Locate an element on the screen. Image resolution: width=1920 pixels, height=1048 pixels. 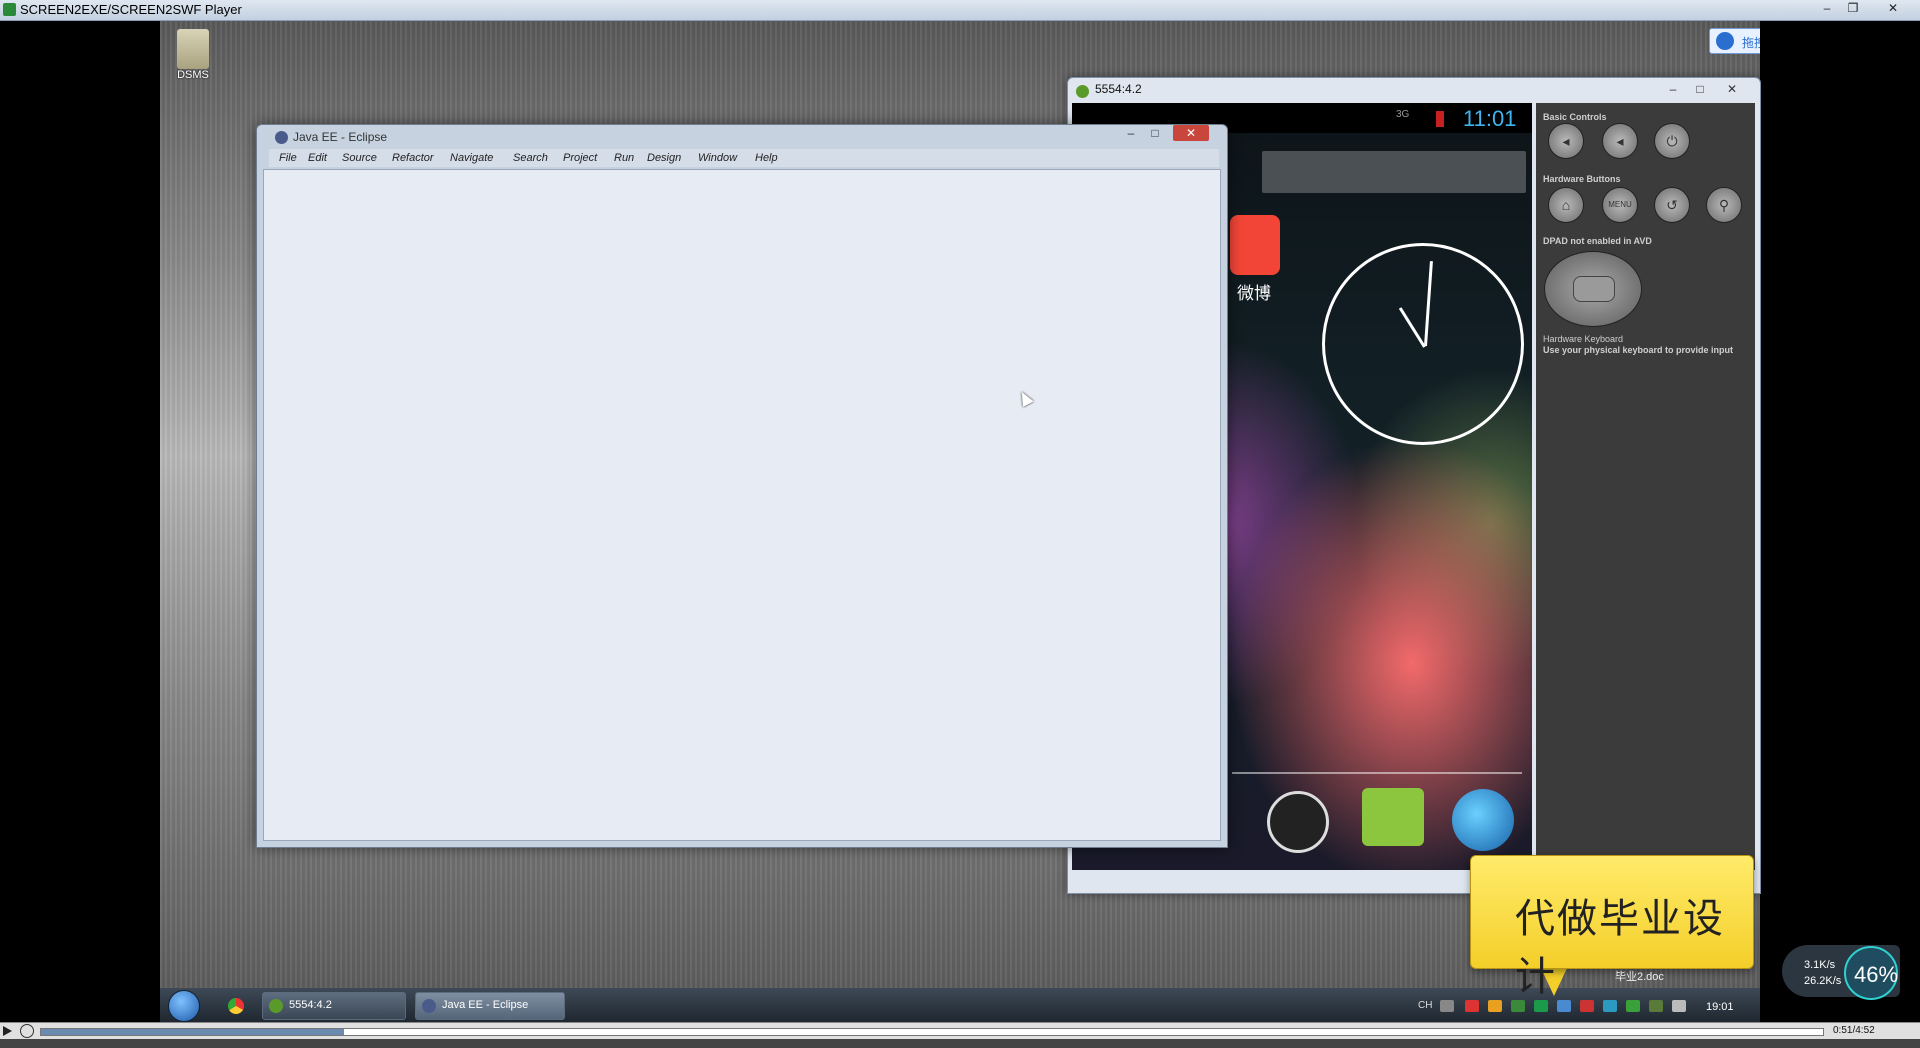
menu-refactor: Refactor is located at coordinates (413, 158).